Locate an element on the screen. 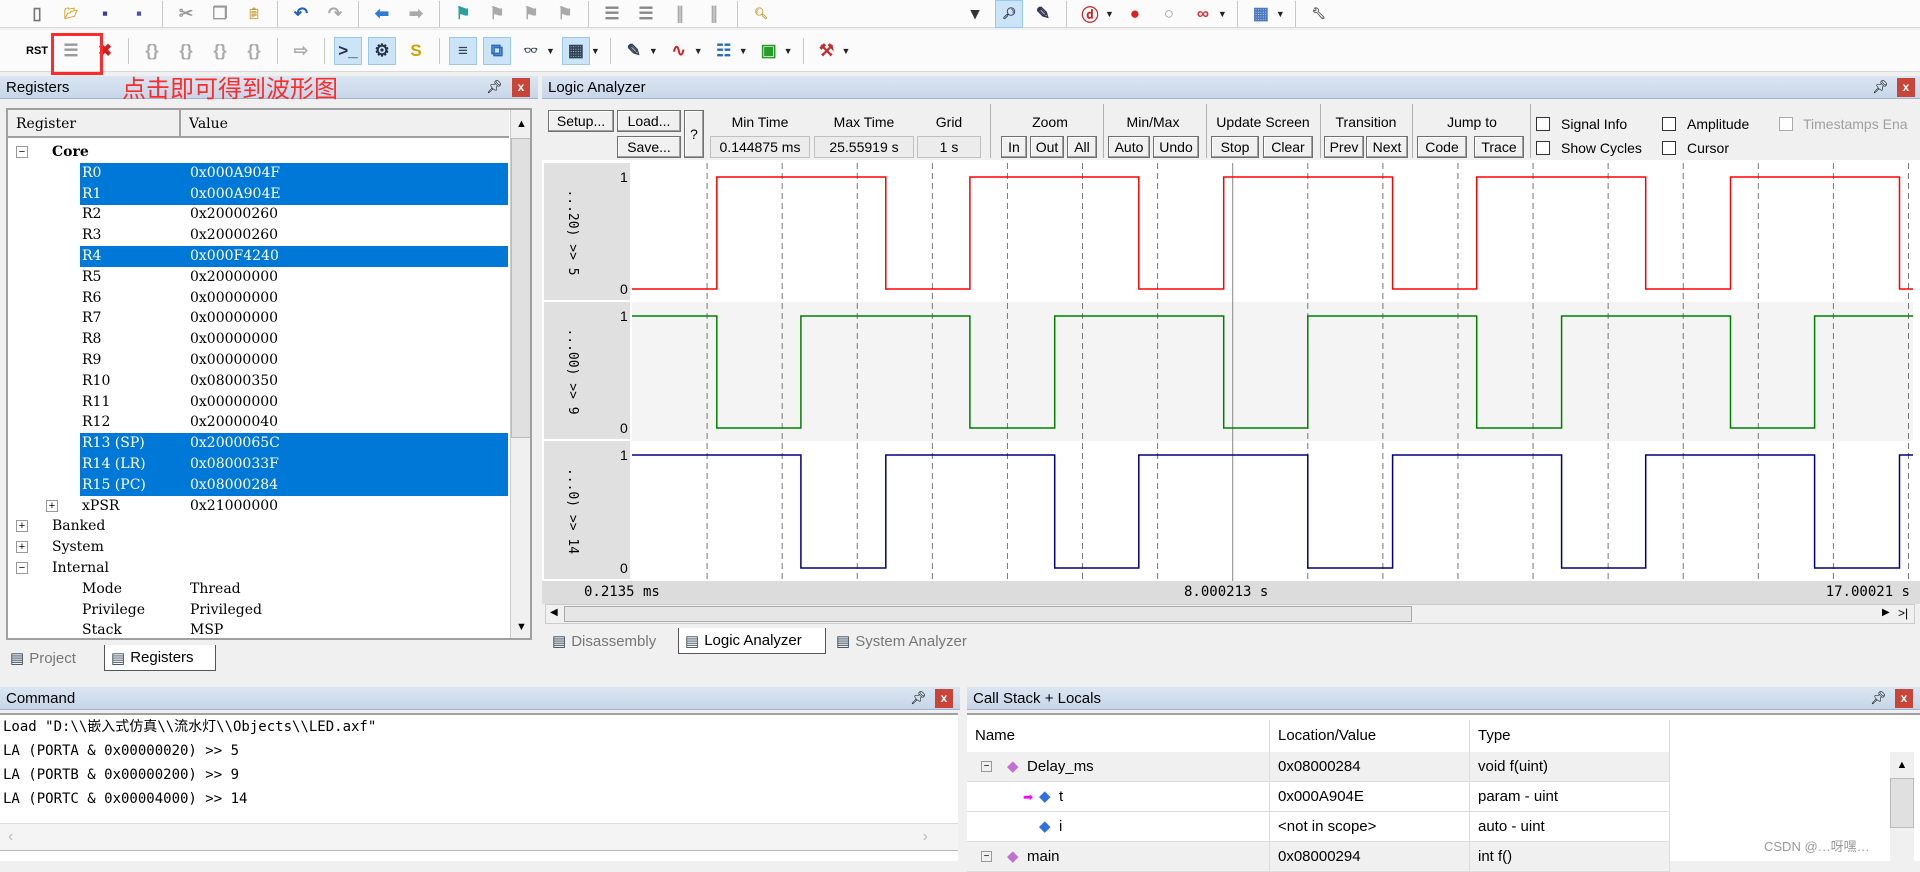  step-into-button: {} is located at coordinates (152, 51).